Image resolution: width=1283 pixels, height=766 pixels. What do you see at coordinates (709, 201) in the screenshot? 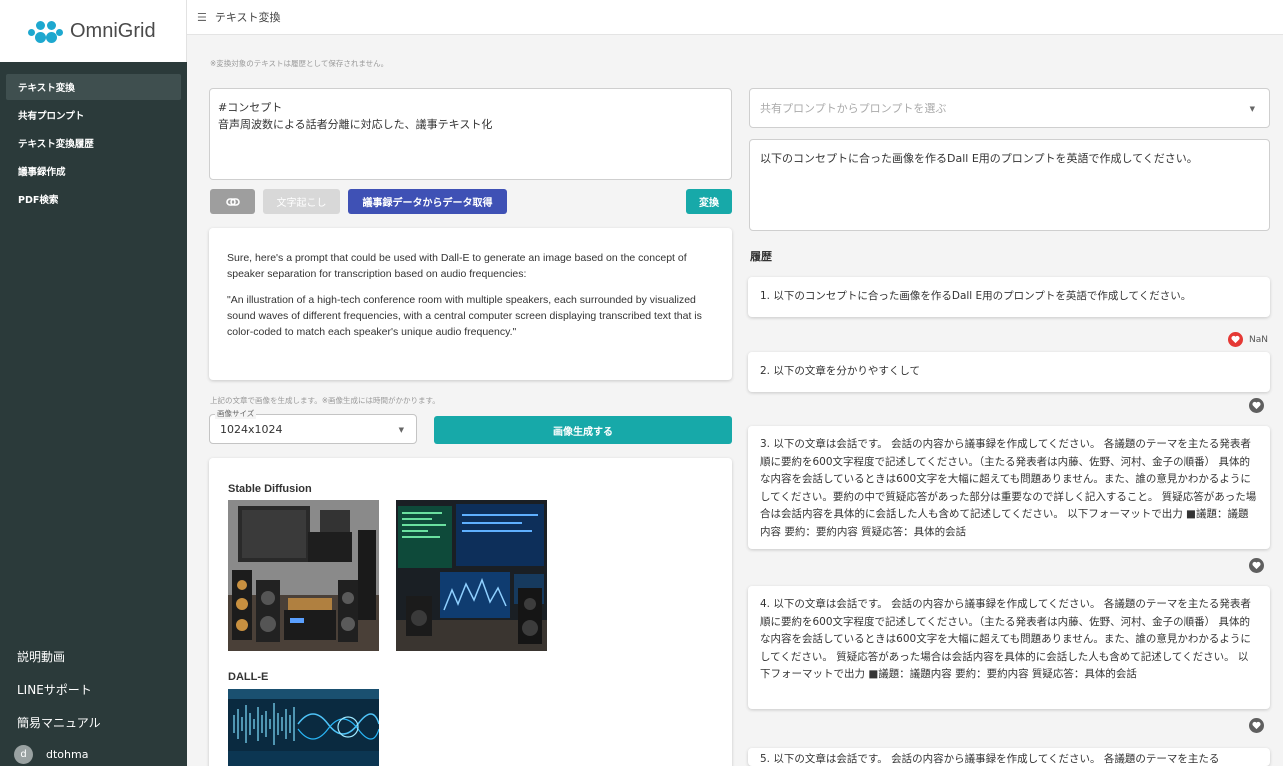
I see `convert-button: 変換` at bounding box center [709, 201].